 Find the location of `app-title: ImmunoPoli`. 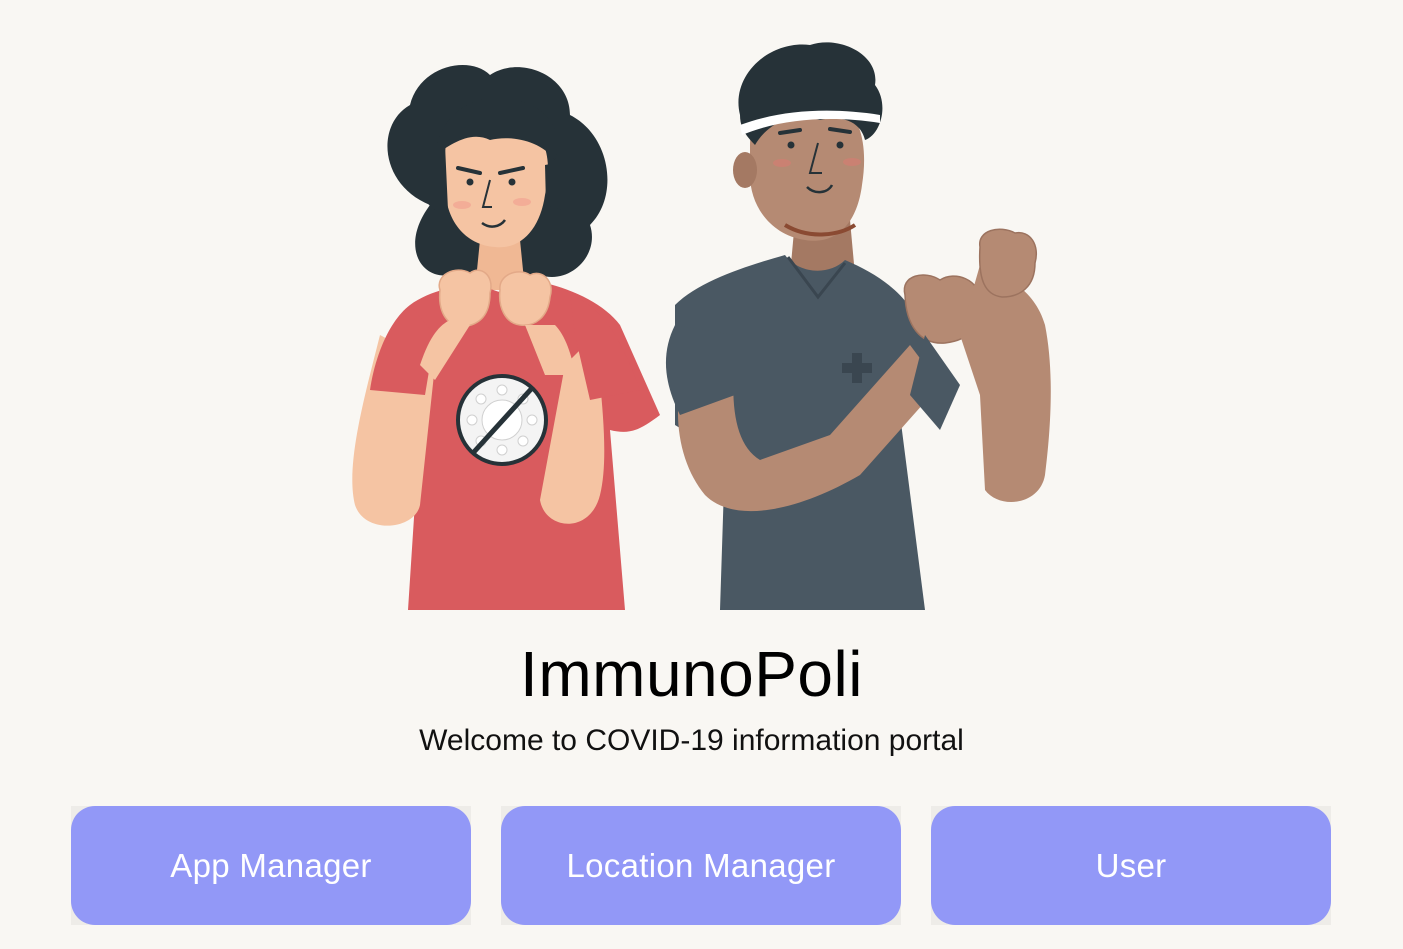

app-title: ImmunoPoli is located at coordinates (691, 674).